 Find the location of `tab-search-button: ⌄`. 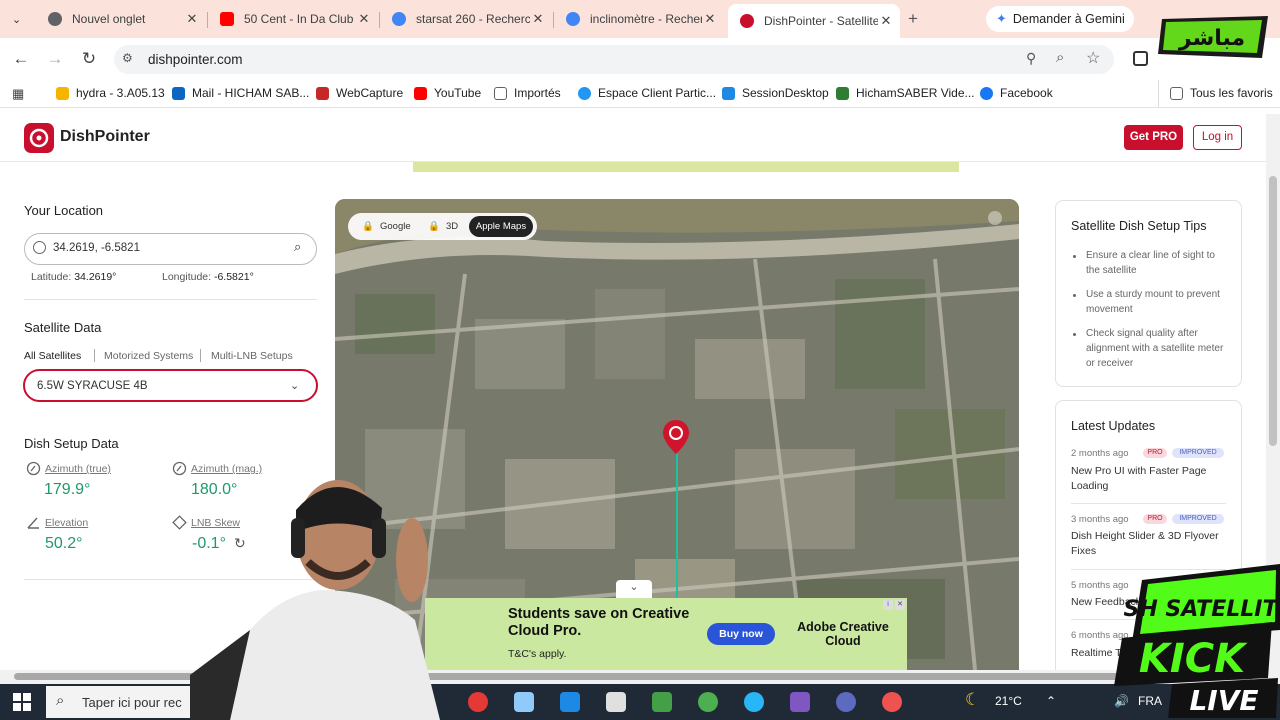

tab-search-button: ⌄ is located at coordinates (18, 19).